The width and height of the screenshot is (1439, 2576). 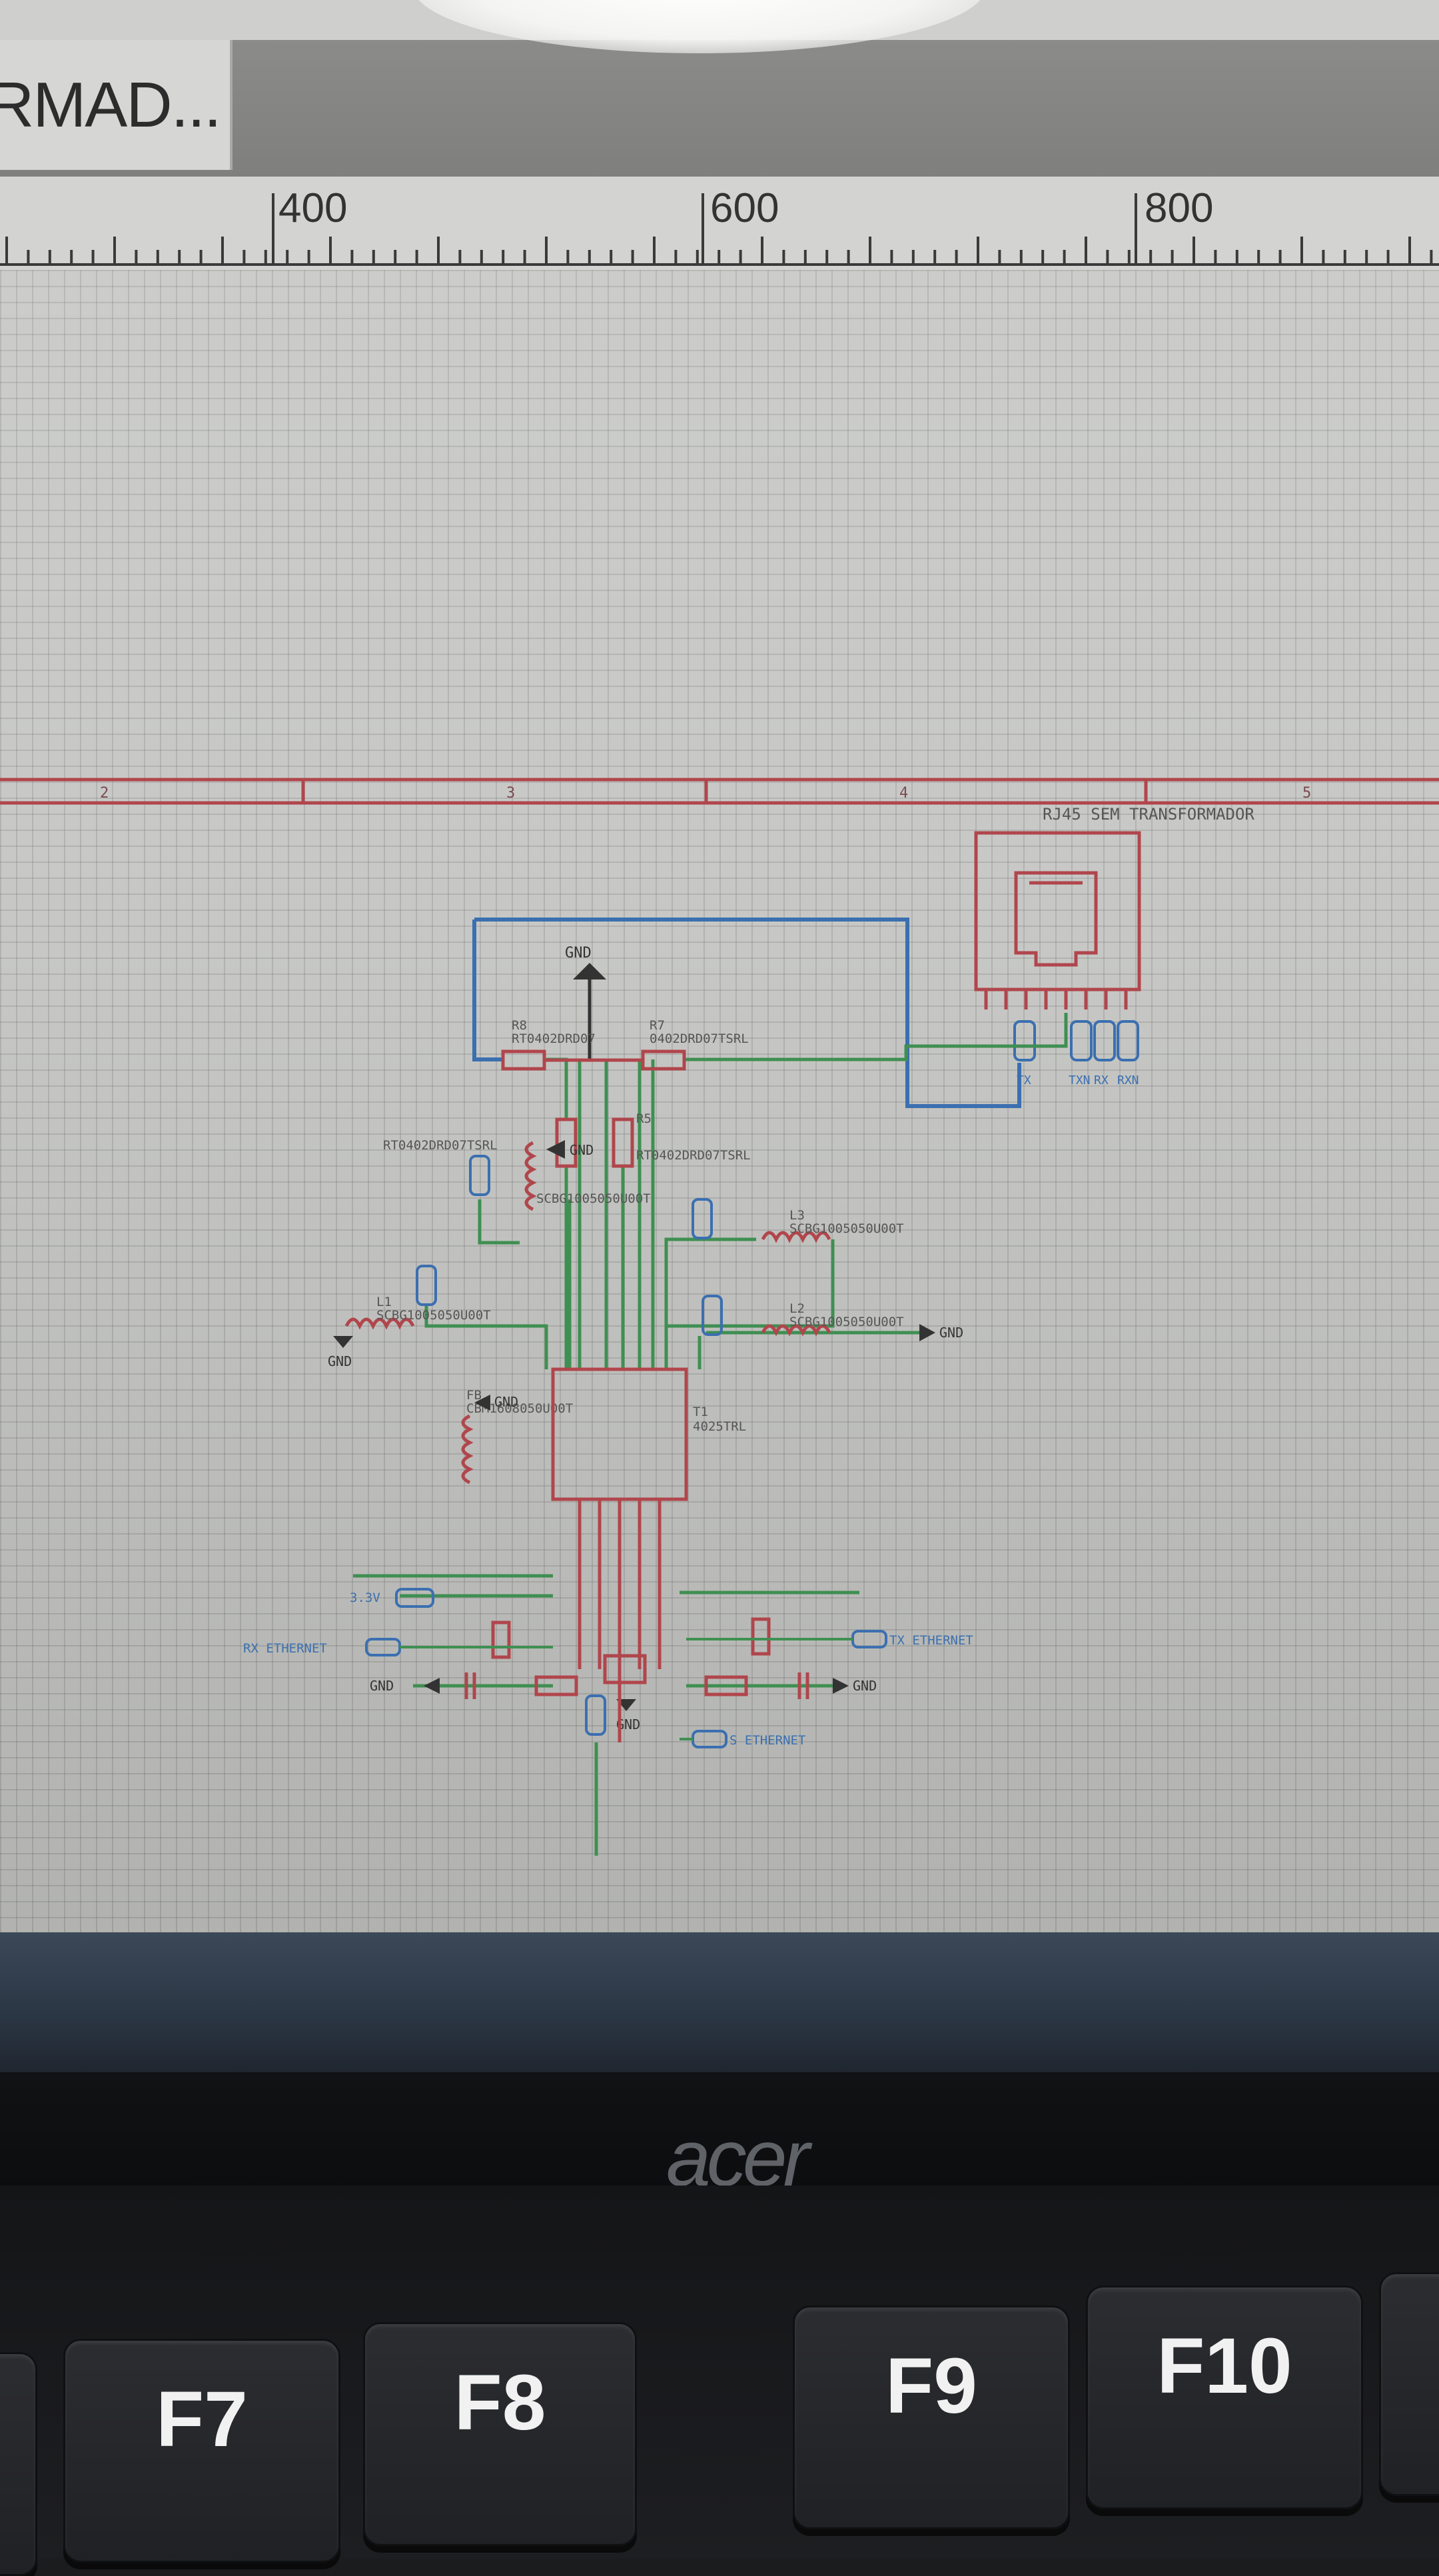 I want to click on frame-zone-2: 2, so click(x=105, y=793).